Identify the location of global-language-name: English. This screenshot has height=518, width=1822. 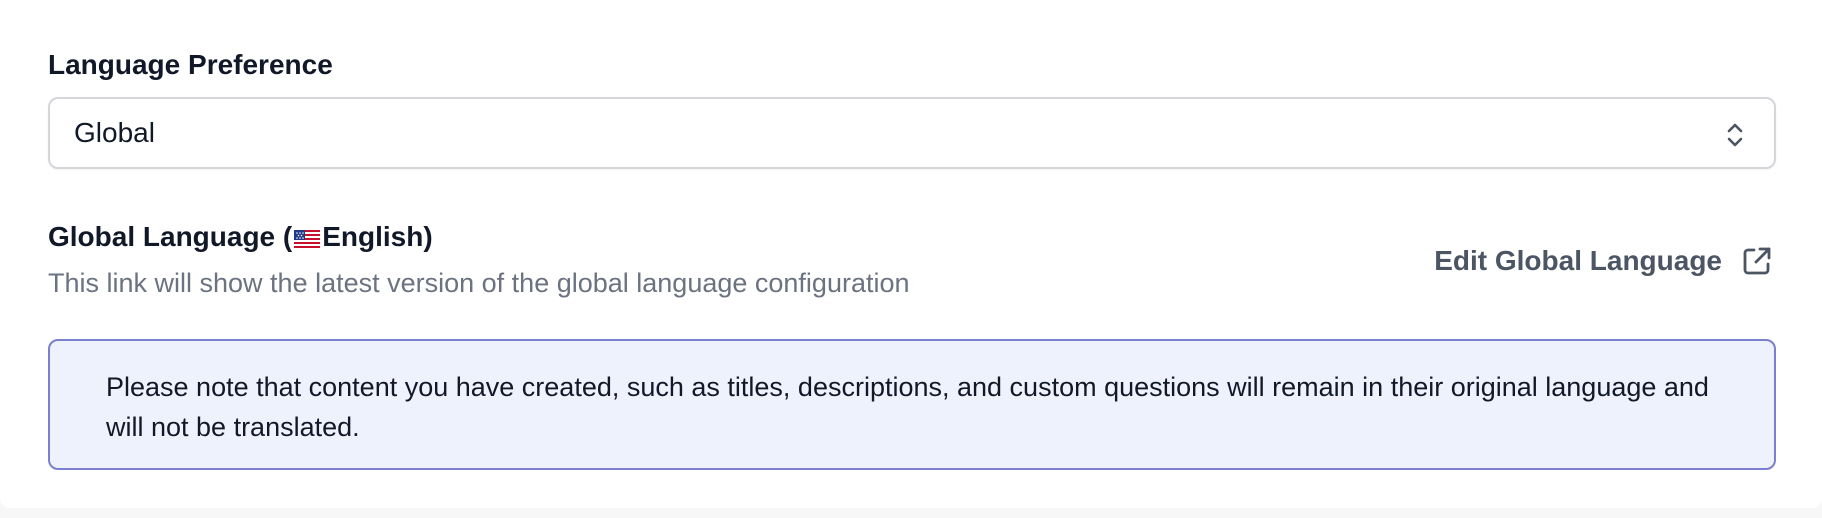
(373, 236).